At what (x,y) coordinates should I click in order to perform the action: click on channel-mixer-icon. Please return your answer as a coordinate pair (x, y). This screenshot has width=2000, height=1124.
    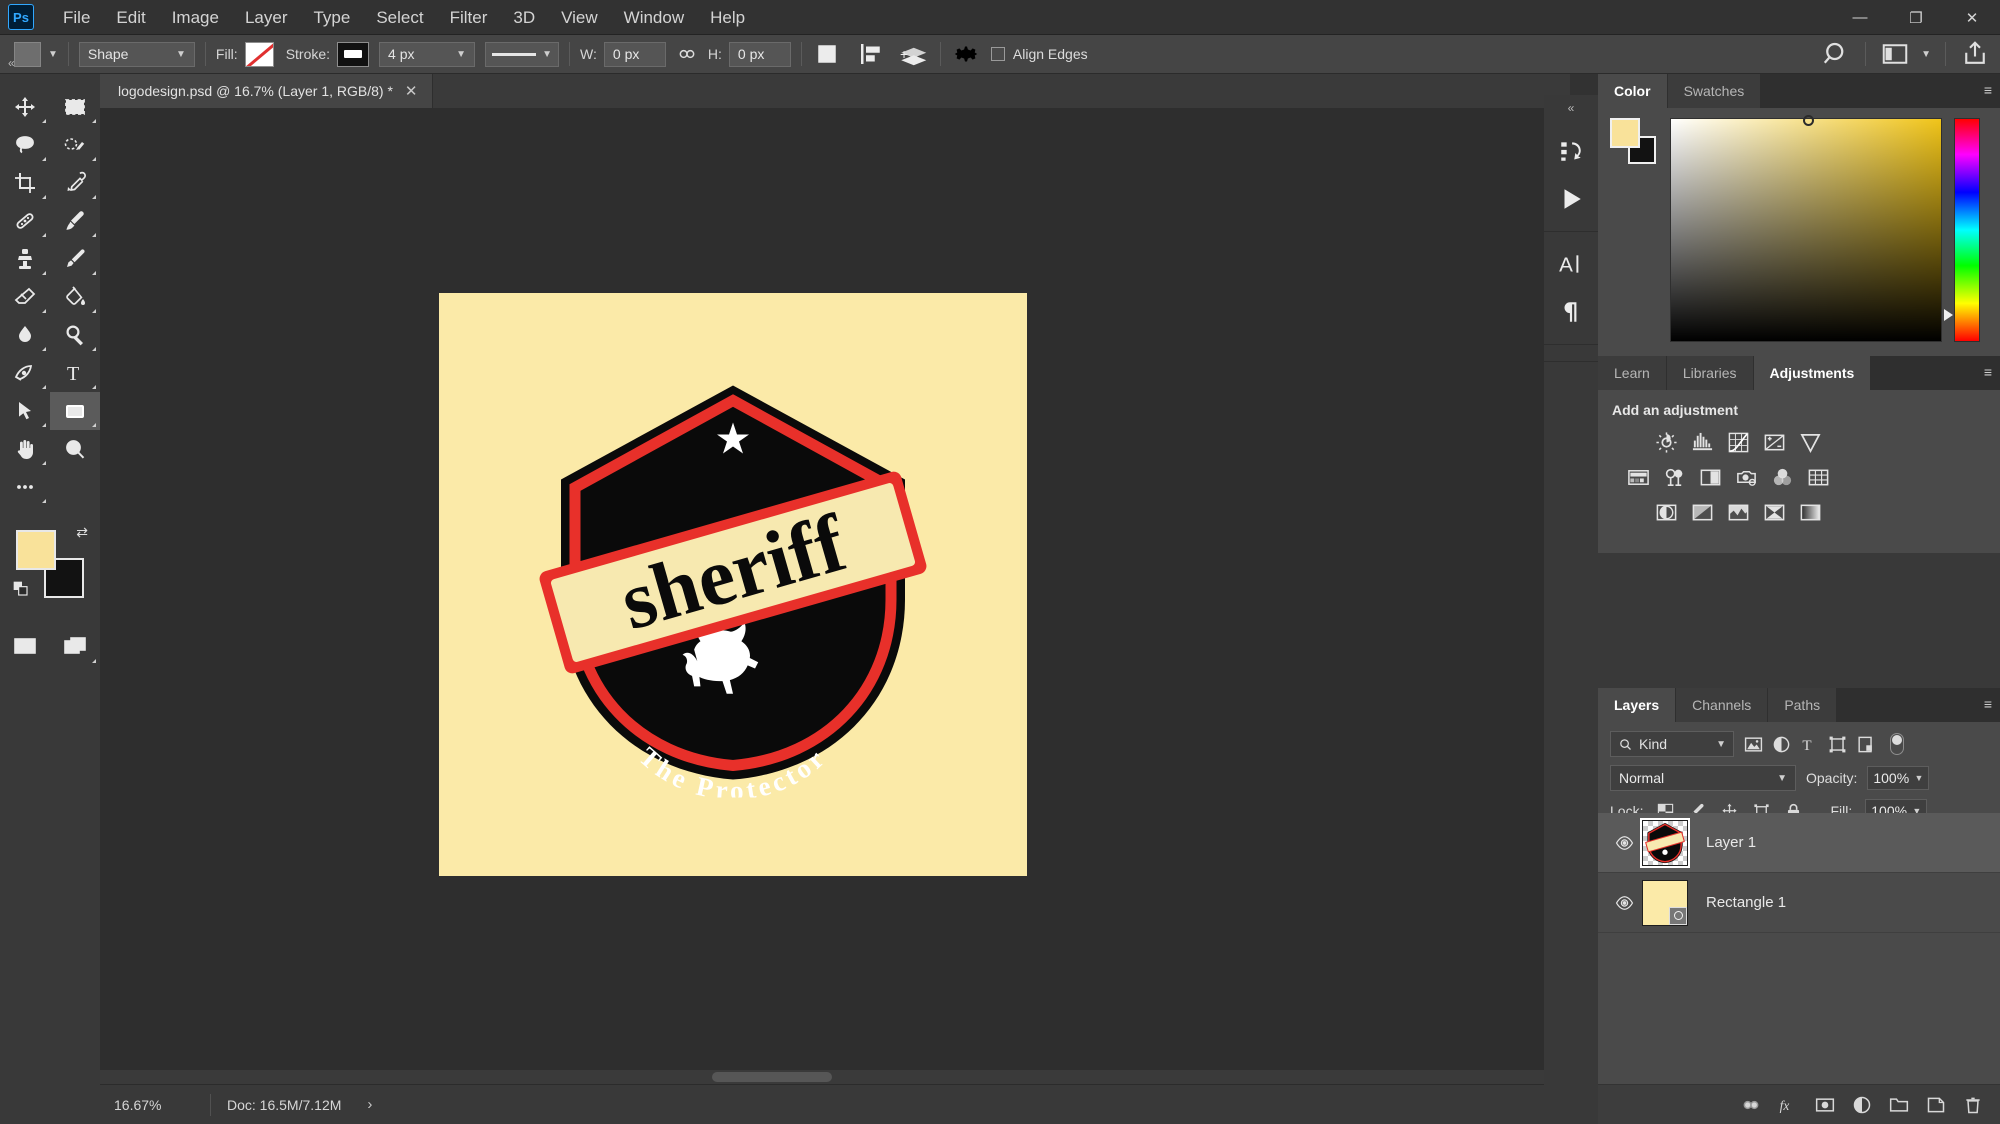
    Looking at the image, I should click on (1782, 477).